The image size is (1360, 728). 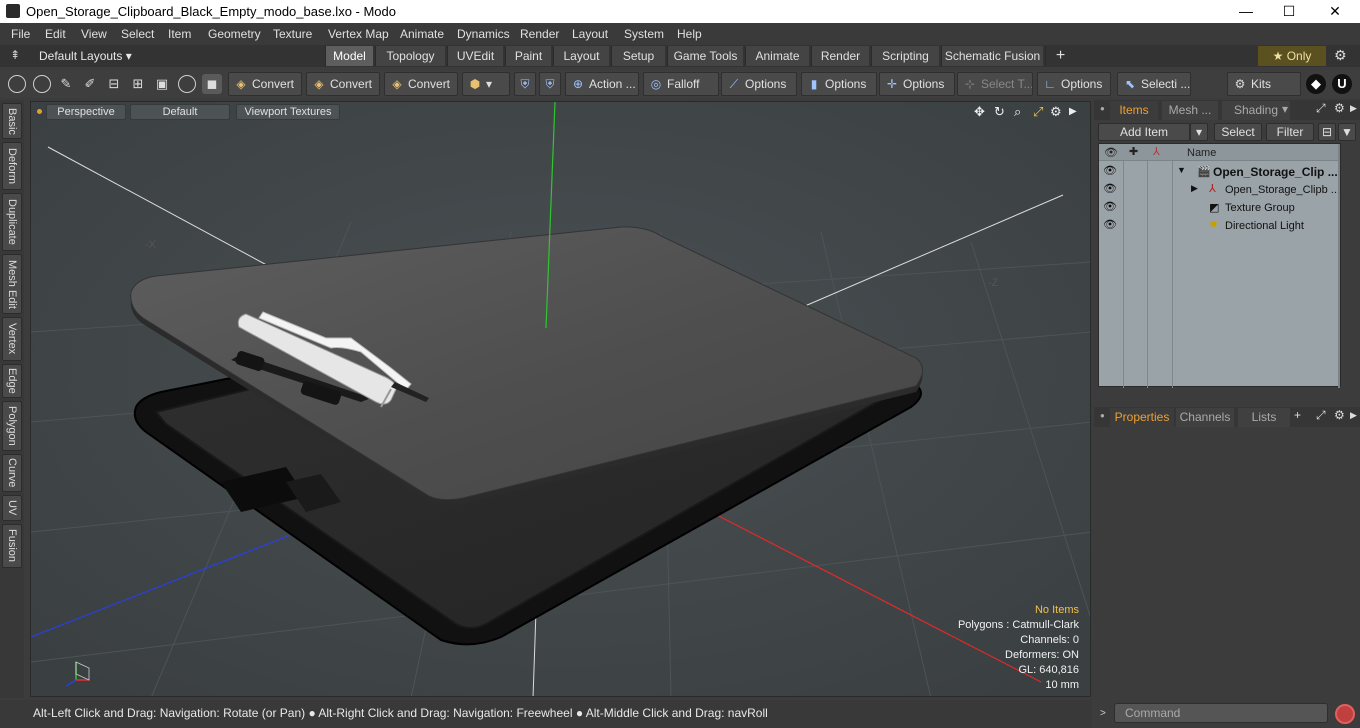 What do you see at coordinates (1289, 11) in the screenshot?
I see `maximize-button: ☐` at bounding box center [1289, 11].